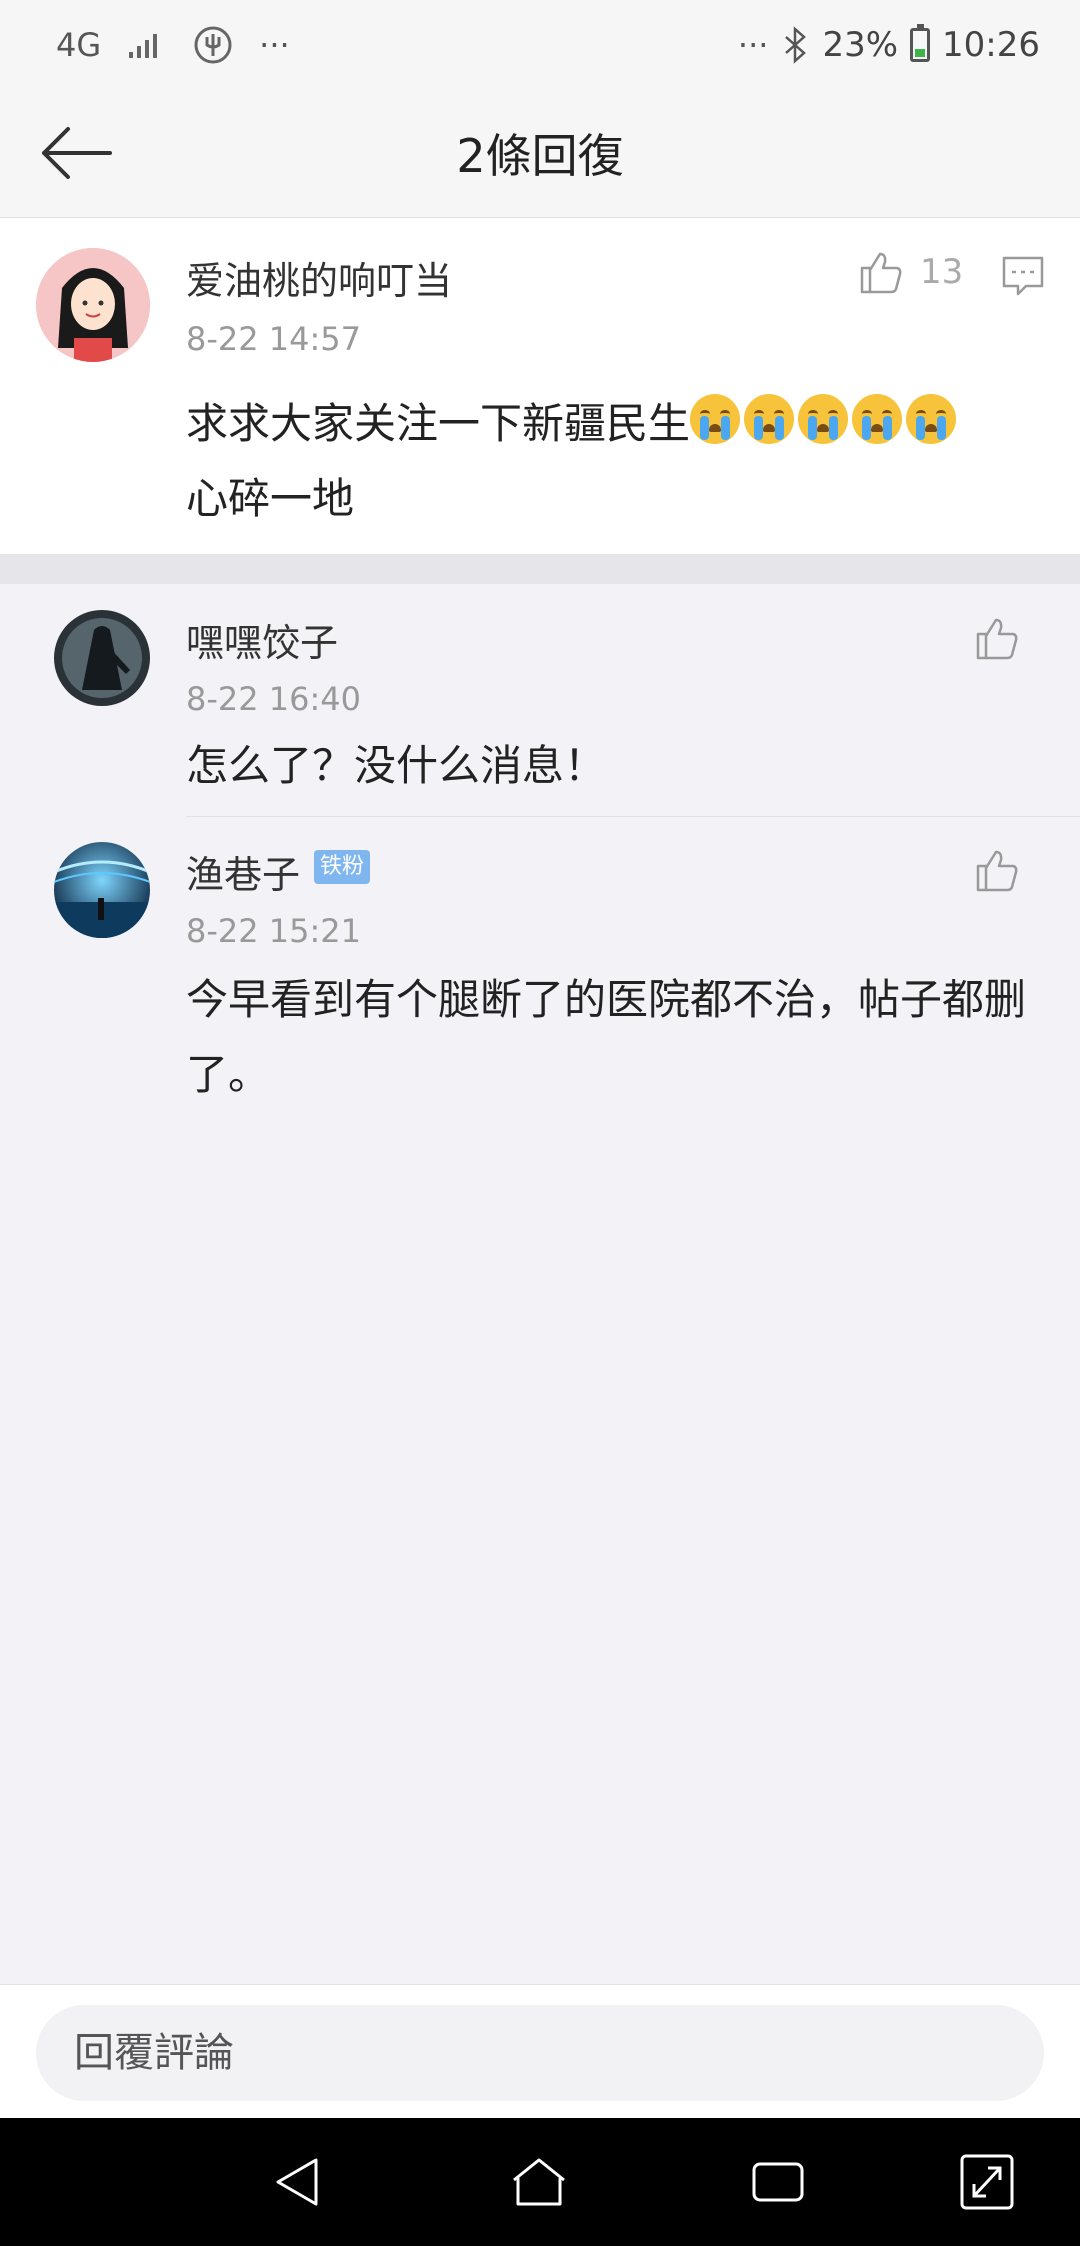 This screenshot has width=1080, height=2246. What do you see at coordinates (991, 45) in the screenshot?
I see `clock: 10:26` at bounding box center [991, 45].